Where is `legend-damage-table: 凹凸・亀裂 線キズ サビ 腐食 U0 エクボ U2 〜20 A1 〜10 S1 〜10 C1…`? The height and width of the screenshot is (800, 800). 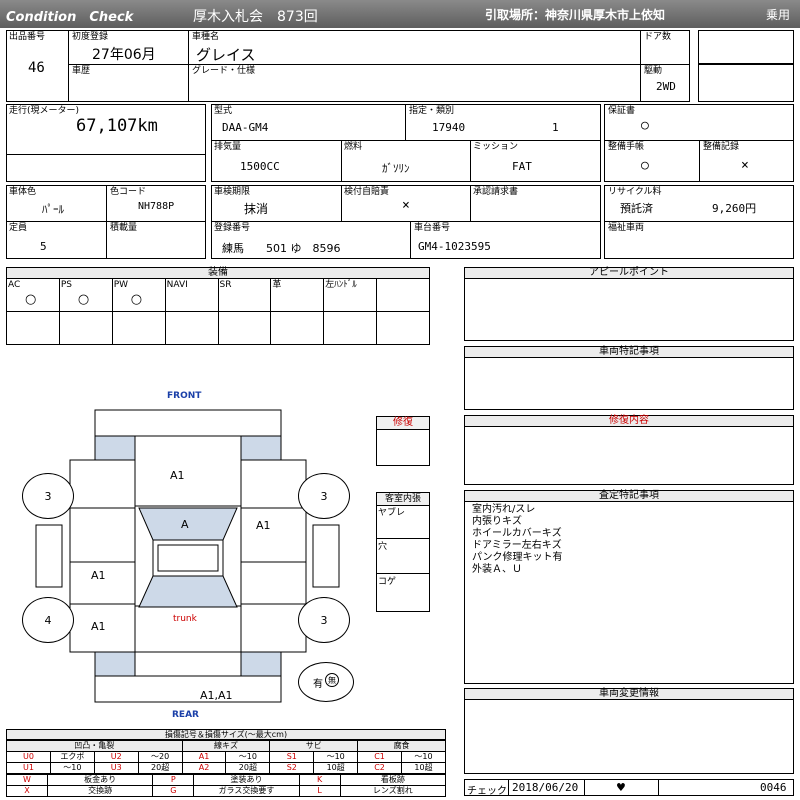
legend-damage-table: 凹凸・亀裂 線キズ サビ 腐食 U0 エクボ U2 〜20 A1 〜10 S1 〜10 C1… is located at coordinates (226, 757).